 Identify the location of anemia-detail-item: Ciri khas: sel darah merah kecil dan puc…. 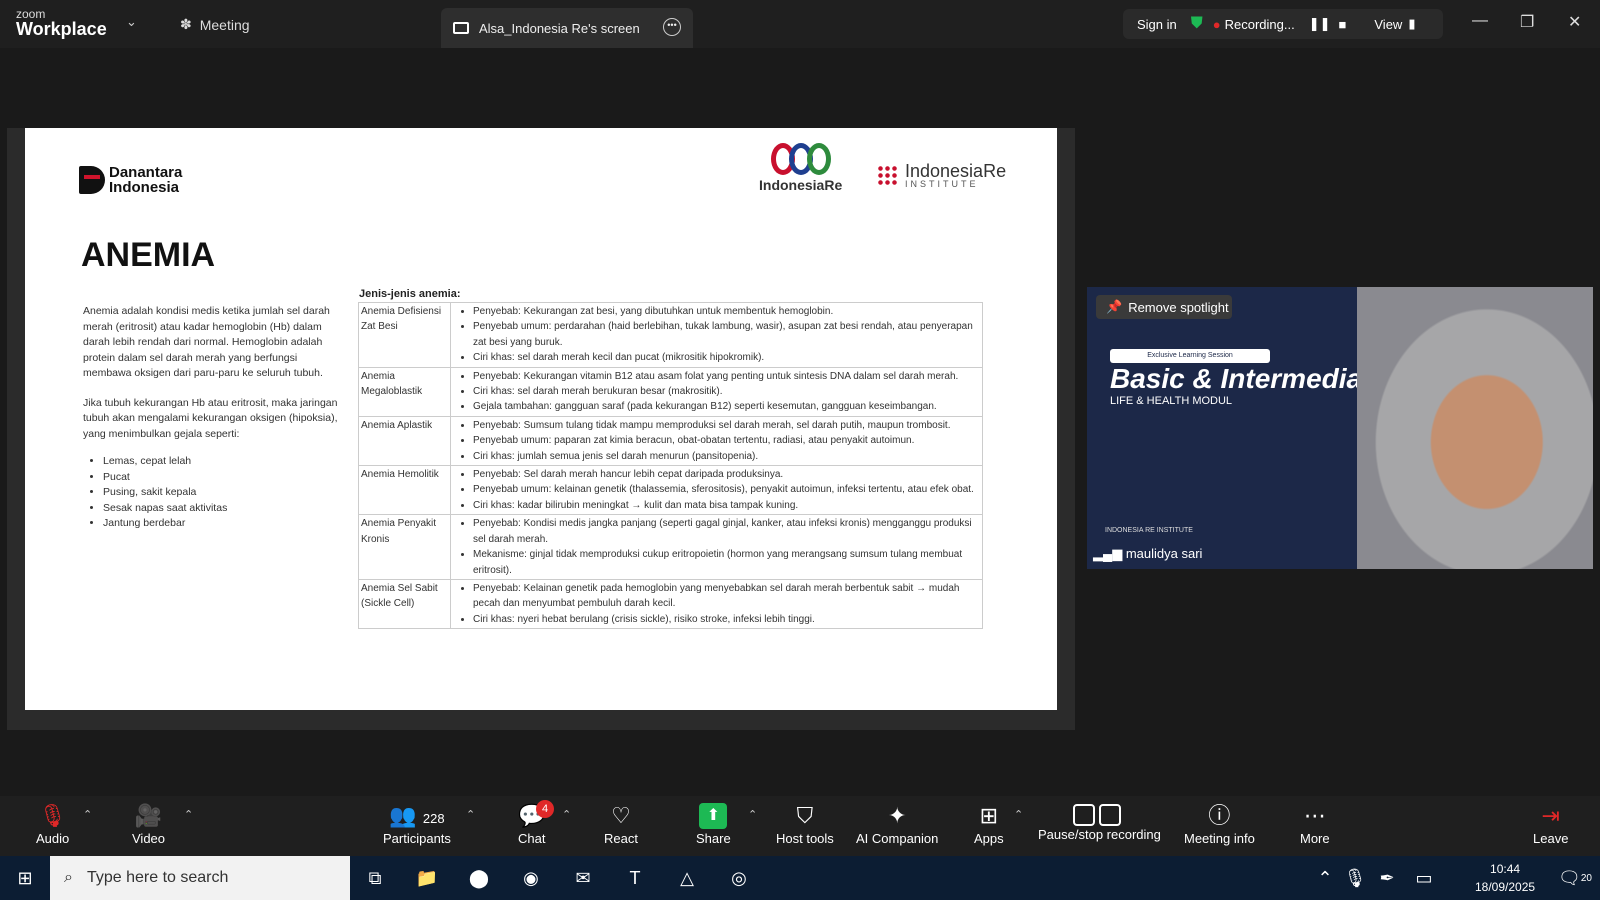
(726, 357).